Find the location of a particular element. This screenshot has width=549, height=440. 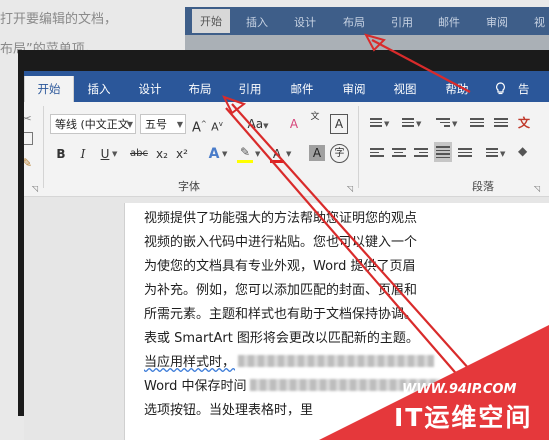

watermark-logo: IT运维空间 is located at coordinates (463, 417).